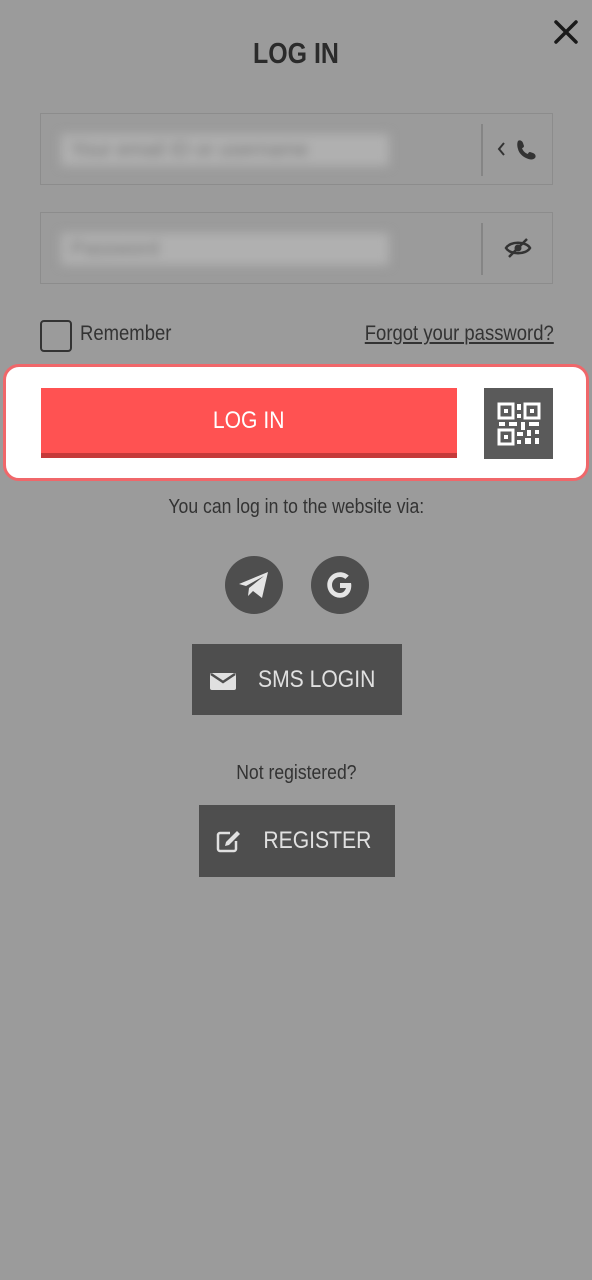  What do you see at coordinates (56, 336) in the screenshot?
I see `remember-checkbox` at bounding box center [56, 336].